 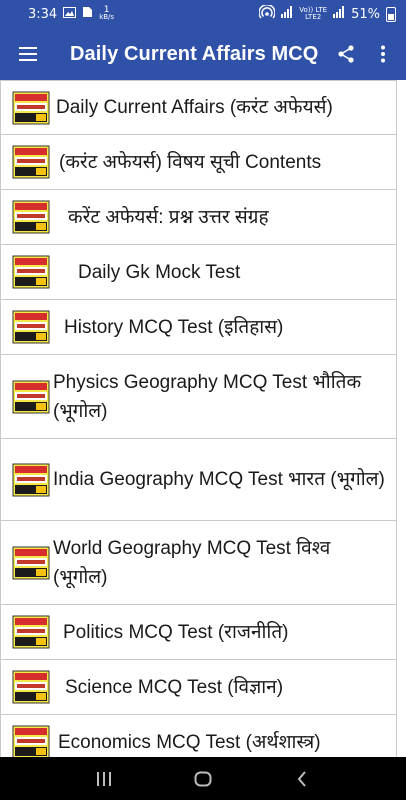 I want to click on overflow-menu-button, so click(x=383, y=54).